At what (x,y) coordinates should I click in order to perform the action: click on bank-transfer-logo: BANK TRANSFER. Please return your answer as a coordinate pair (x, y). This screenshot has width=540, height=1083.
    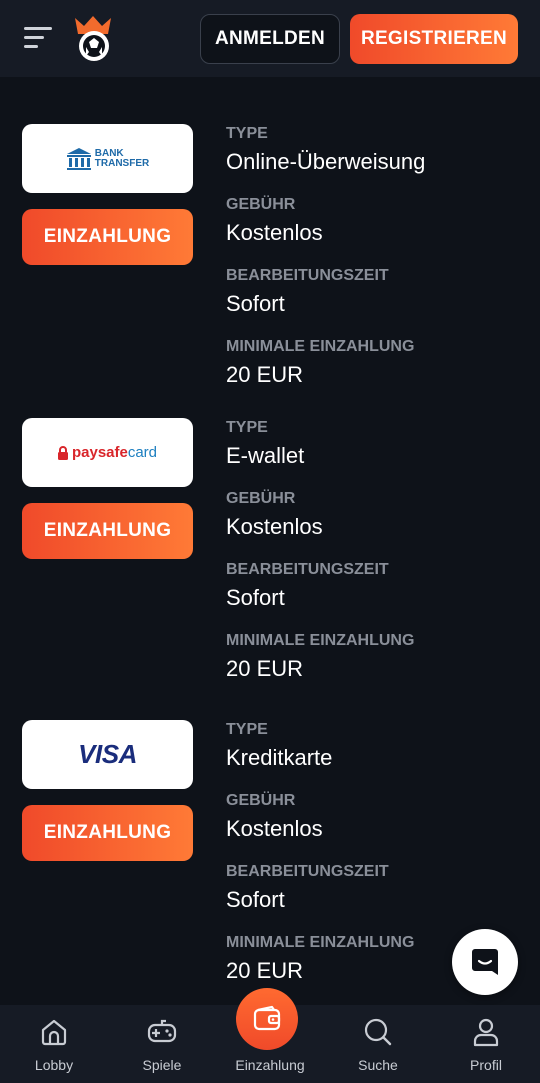
    Looking at the image, I should click on (107, 159).